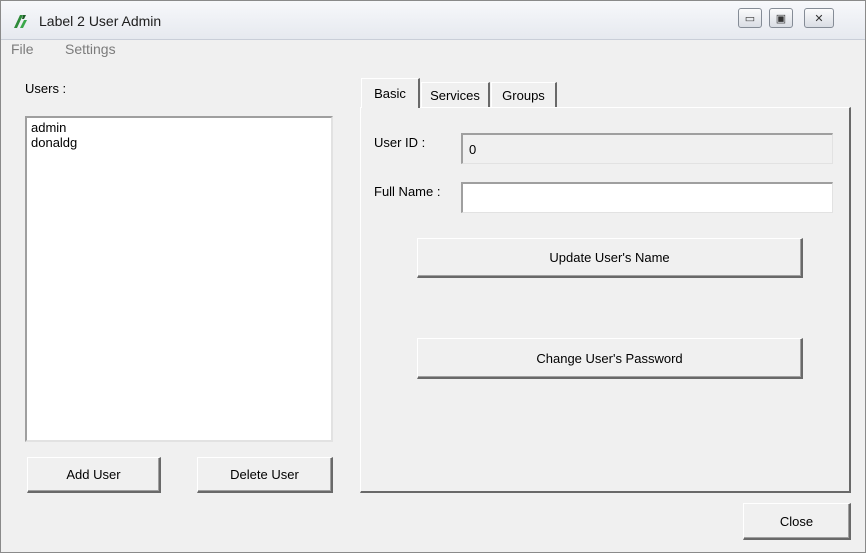 Image resolution: width=868 pixels, height=555 pixels. Describe the element at coordinates (433, 20) in the screenshot. I see `title-bar: Label 2 User Admin ▭ ▣ ✕` at that location.